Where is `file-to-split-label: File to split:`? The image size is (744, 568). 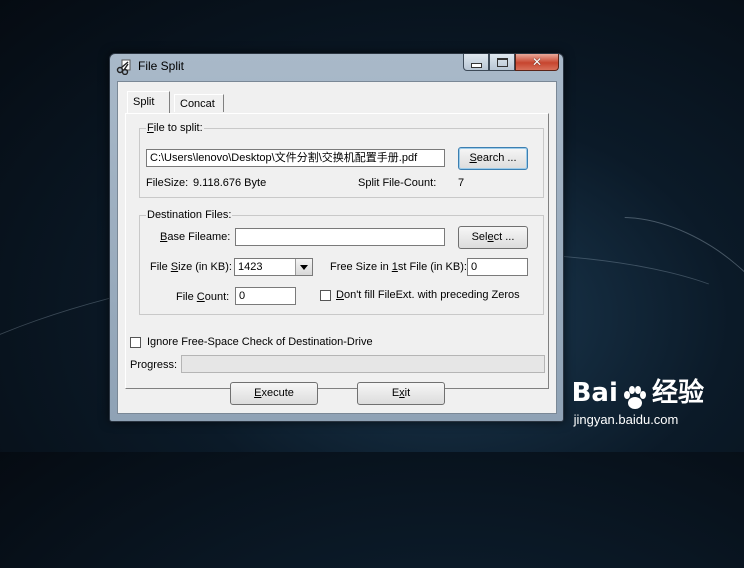 file-to-split-label: File to split: is located at coordinates (175, 128).